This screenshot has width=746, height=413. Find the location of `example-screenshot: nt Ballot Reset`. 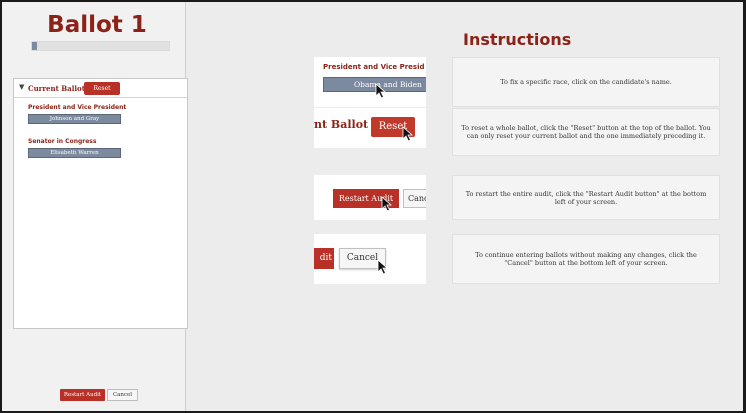

example-screenshot: nt Ballot Reset is located at coordinates (370, 128).